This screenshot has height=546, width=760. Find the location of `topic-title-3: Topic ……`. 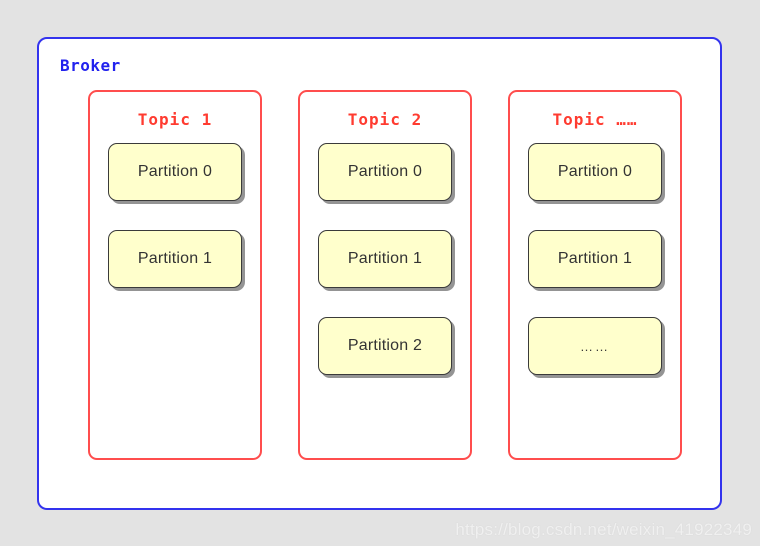

topic-title-3: Topic …… is located at coordinates (595, 119).